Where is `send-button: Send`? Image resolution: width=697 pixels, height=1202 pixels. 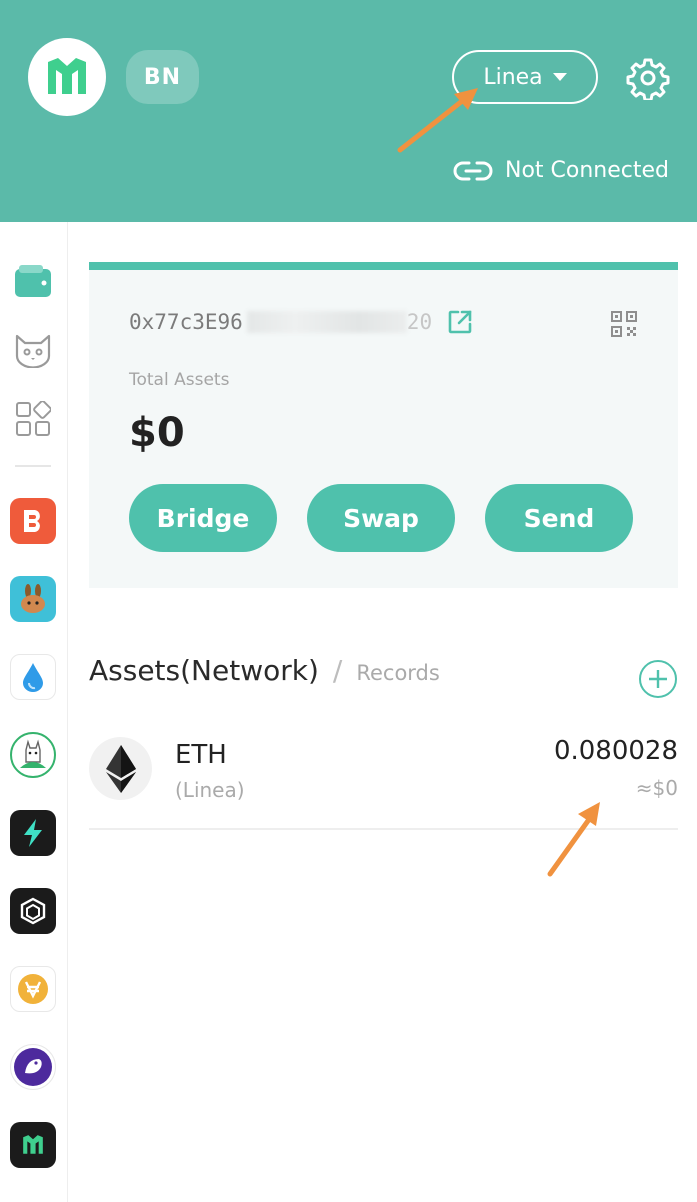 send-button: Send is located at coordinates (559, 518).